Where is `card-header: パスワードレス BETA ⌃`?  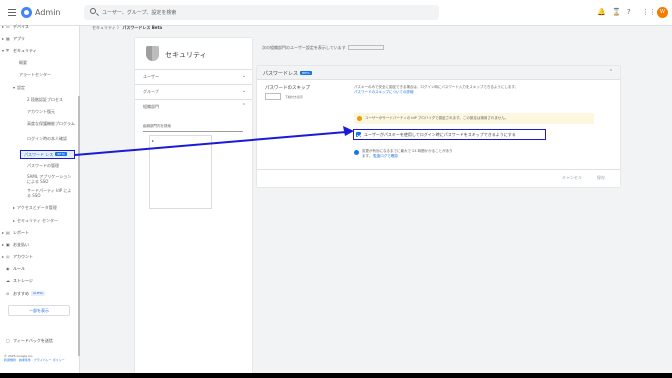 card-header: パスワードレス BETA ⌃ is located at coordinates (438, 73).